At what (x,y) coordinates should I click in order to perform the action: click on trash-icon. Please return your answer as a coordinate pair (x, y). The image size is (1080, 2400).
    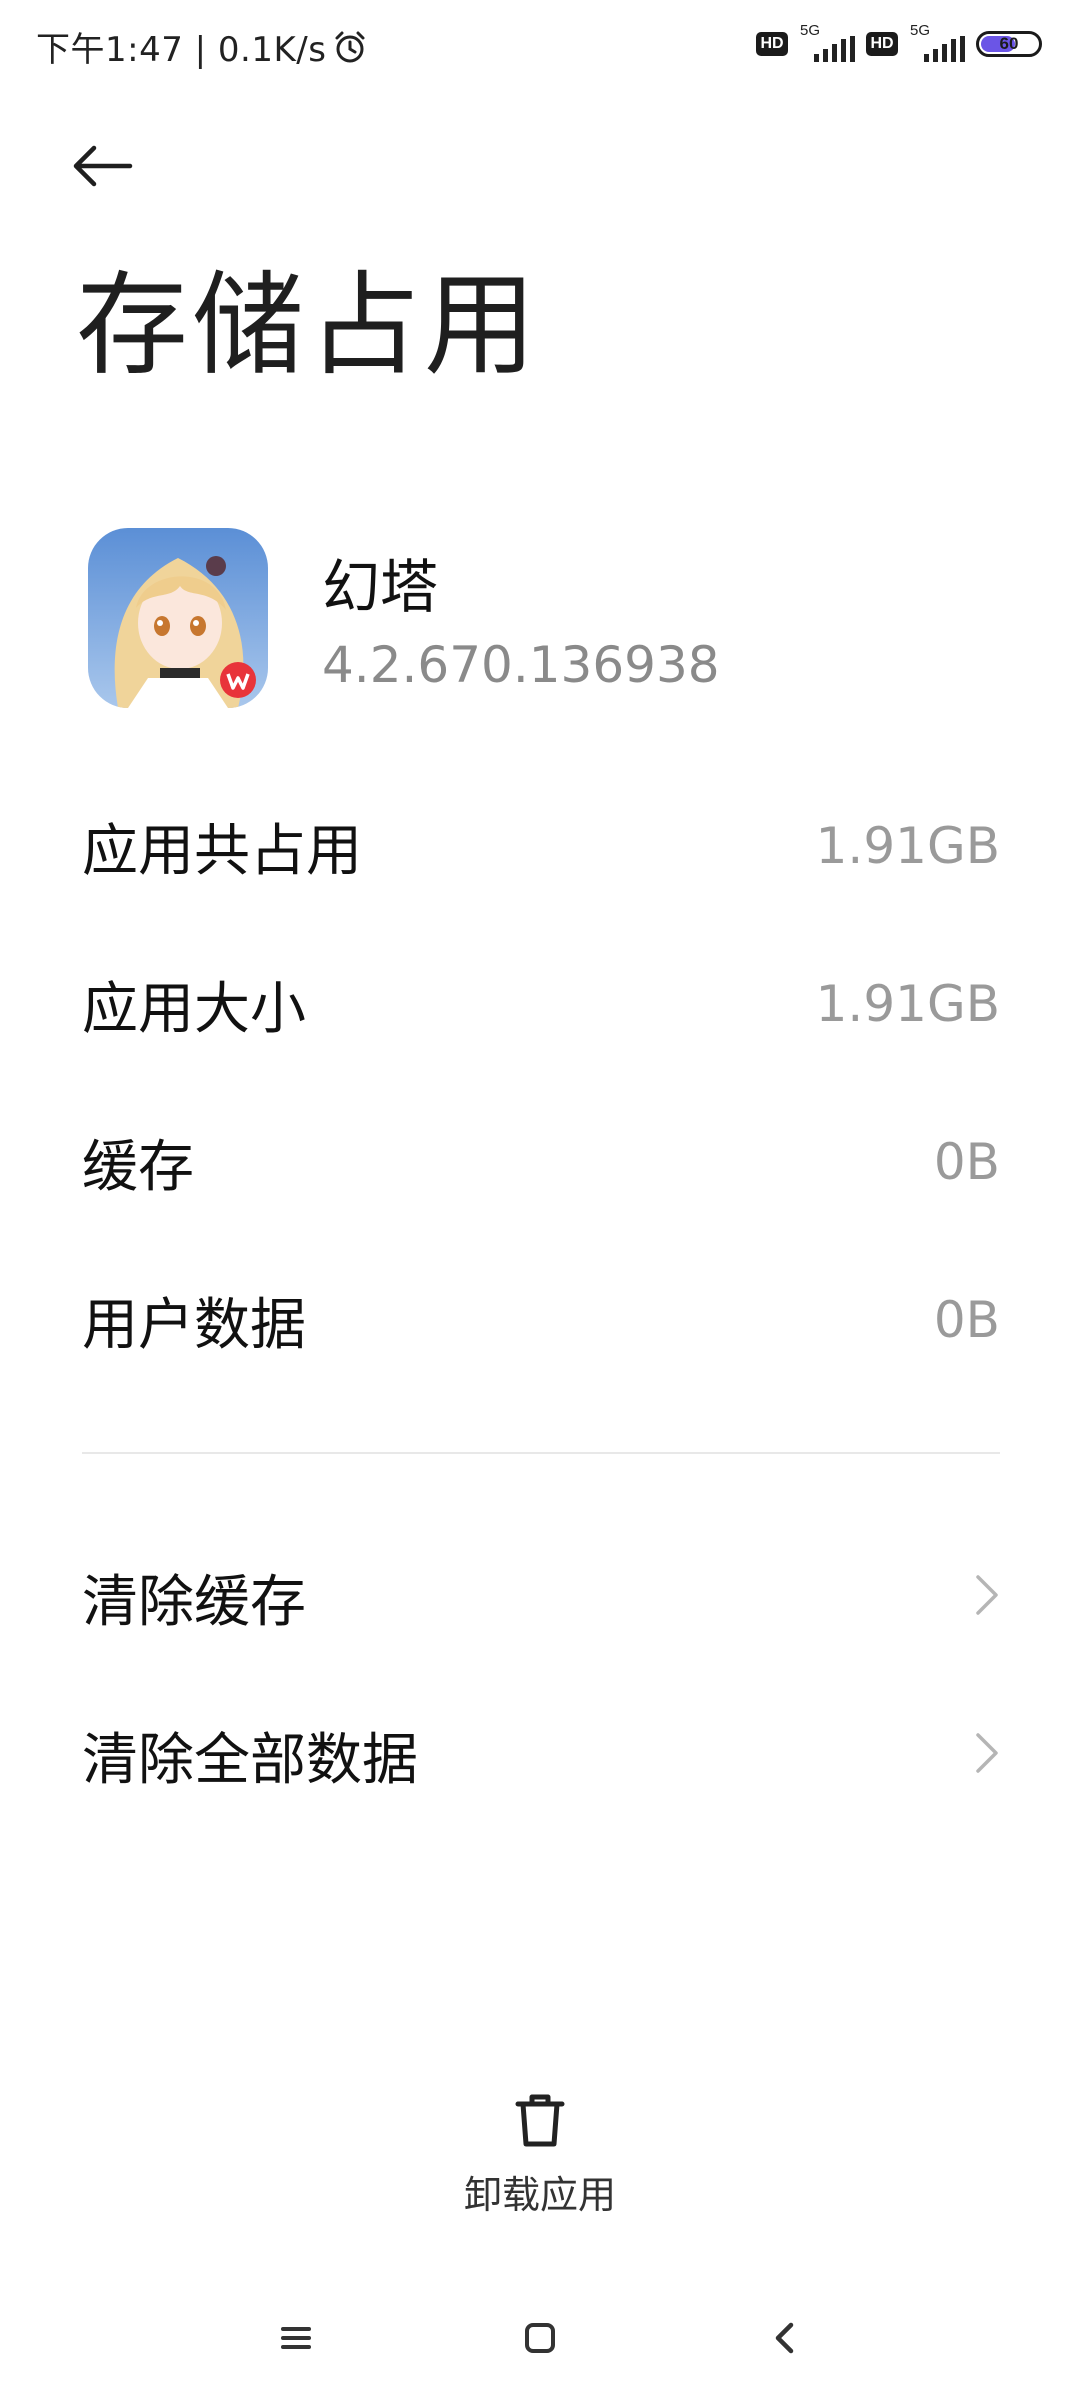
    Looking at the image, I should click on (540, 2122).